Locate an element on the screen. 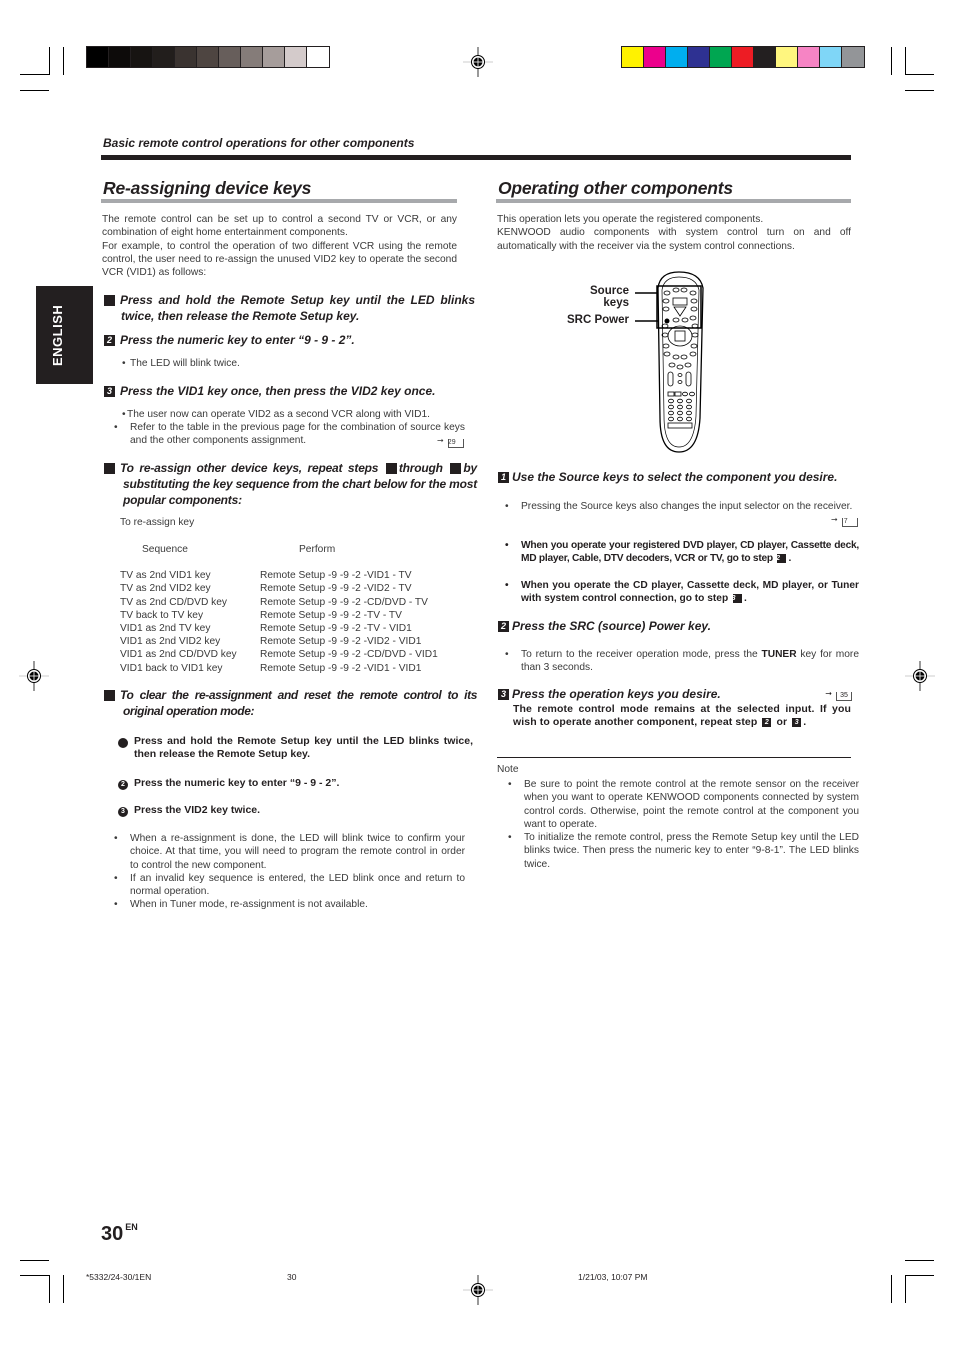  page-reference: ➞ 29 is located at coordinates (451, 441).